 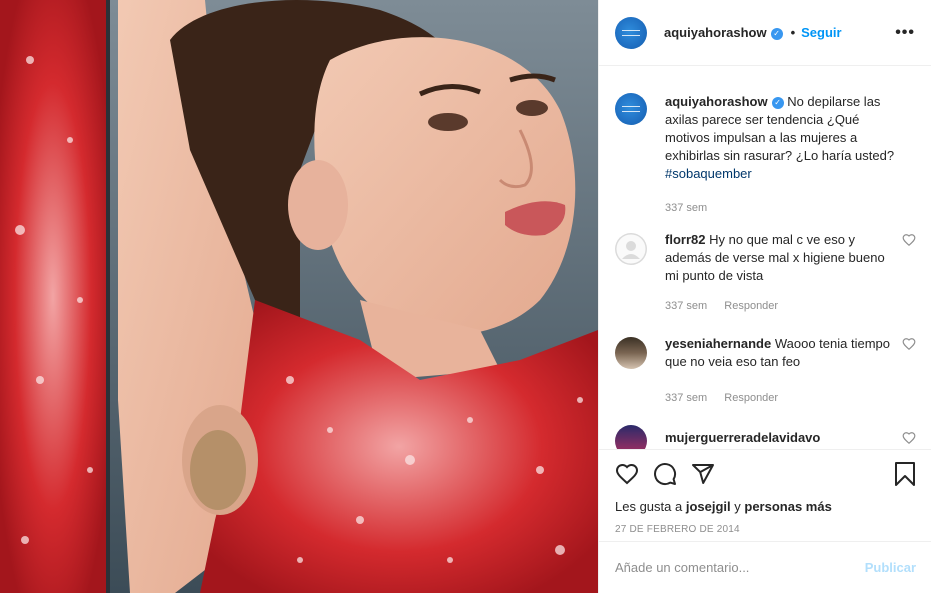 I want to click on comment-row: mujerguerreradelavidavo, so click(x=765, y=437).